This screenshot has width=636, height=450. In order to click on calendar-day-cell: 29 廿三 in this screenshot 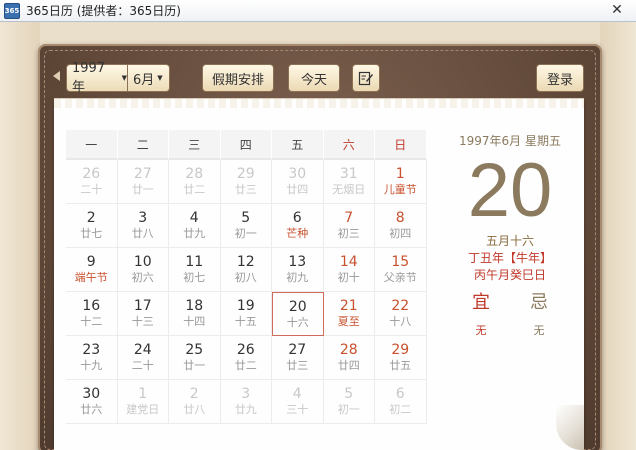, I will do `click(246, 182)`.